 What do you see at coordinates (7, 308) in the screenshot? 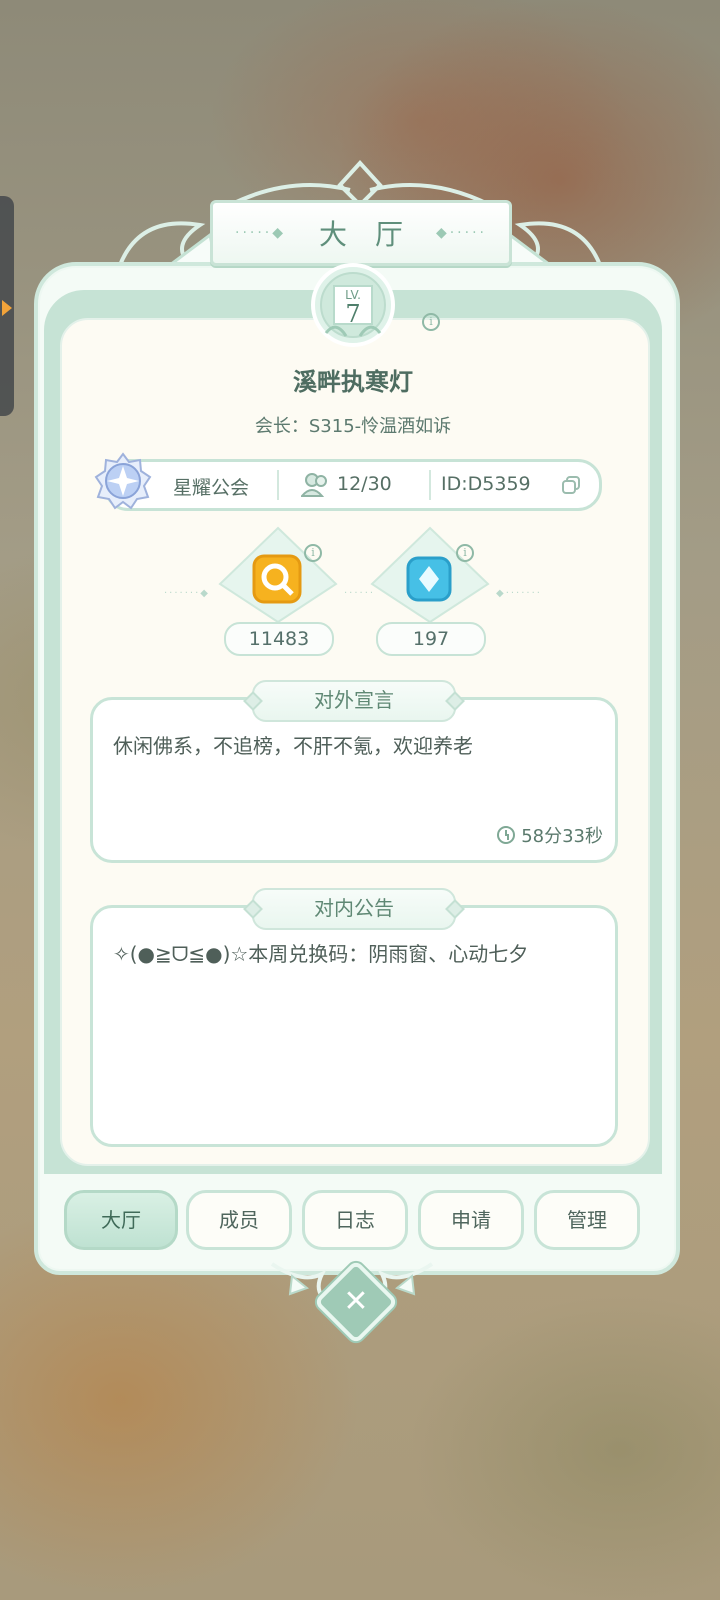
I see `expand-arrow-icon` at bounding box center [7, 308].